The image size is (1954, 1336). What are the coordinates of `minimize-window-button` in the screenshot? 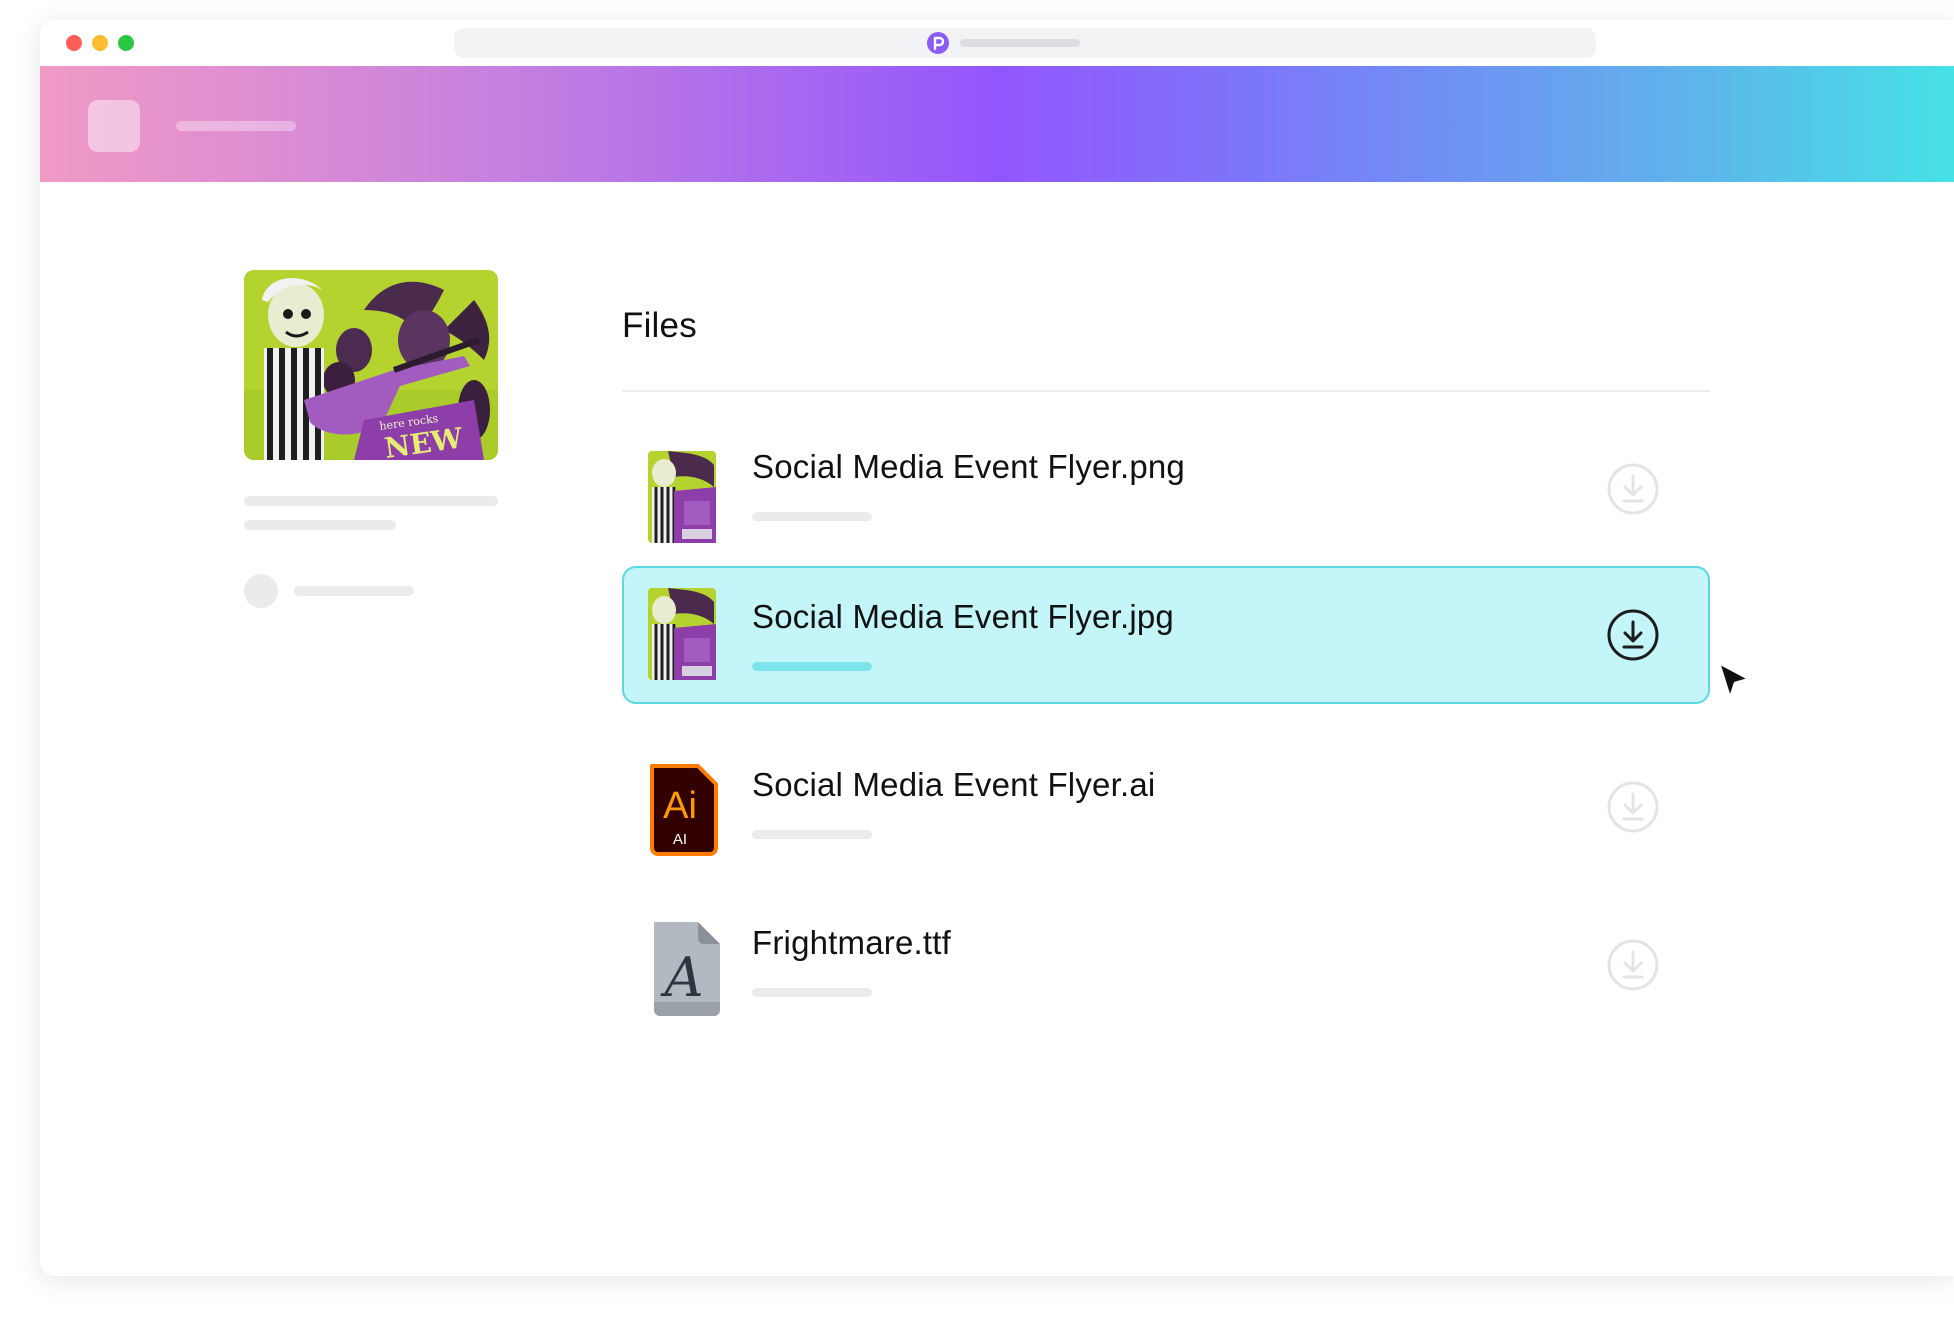 It's located at (100, 43).